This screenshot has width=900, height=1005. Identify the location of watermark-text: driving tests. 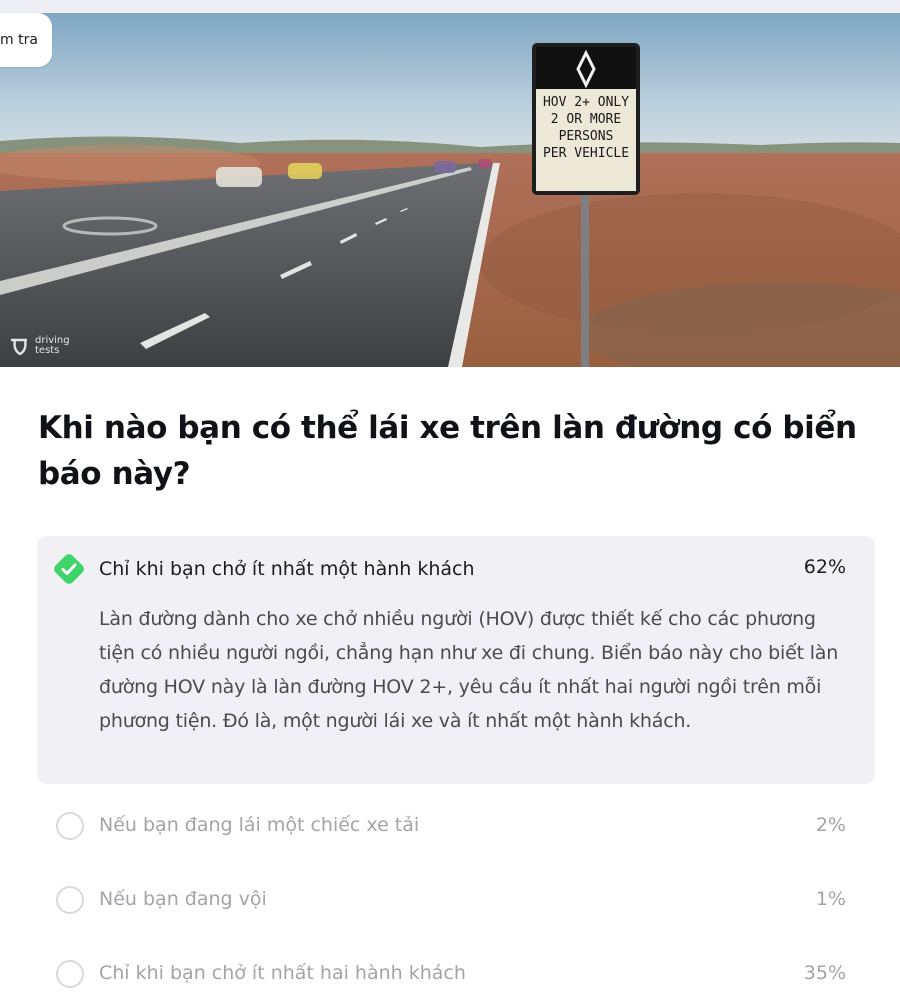
(52, 345).